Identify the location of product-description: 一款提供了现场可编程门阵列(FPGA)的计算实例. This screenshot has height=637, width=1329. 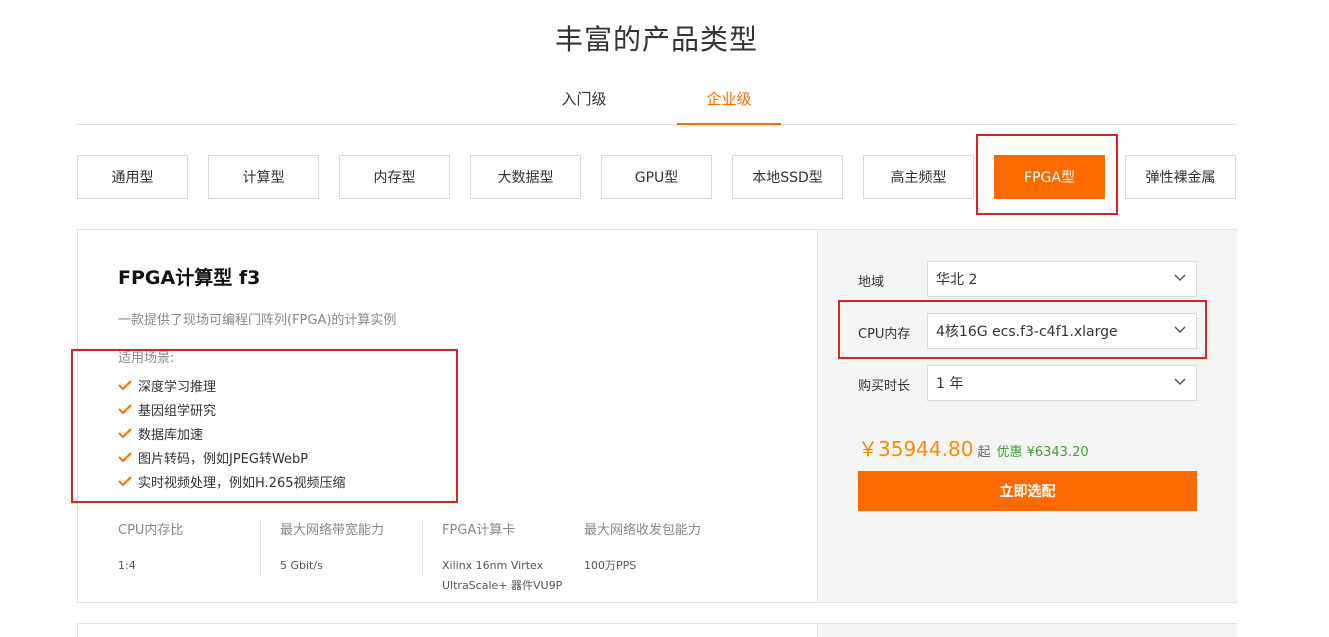
(257, 320).